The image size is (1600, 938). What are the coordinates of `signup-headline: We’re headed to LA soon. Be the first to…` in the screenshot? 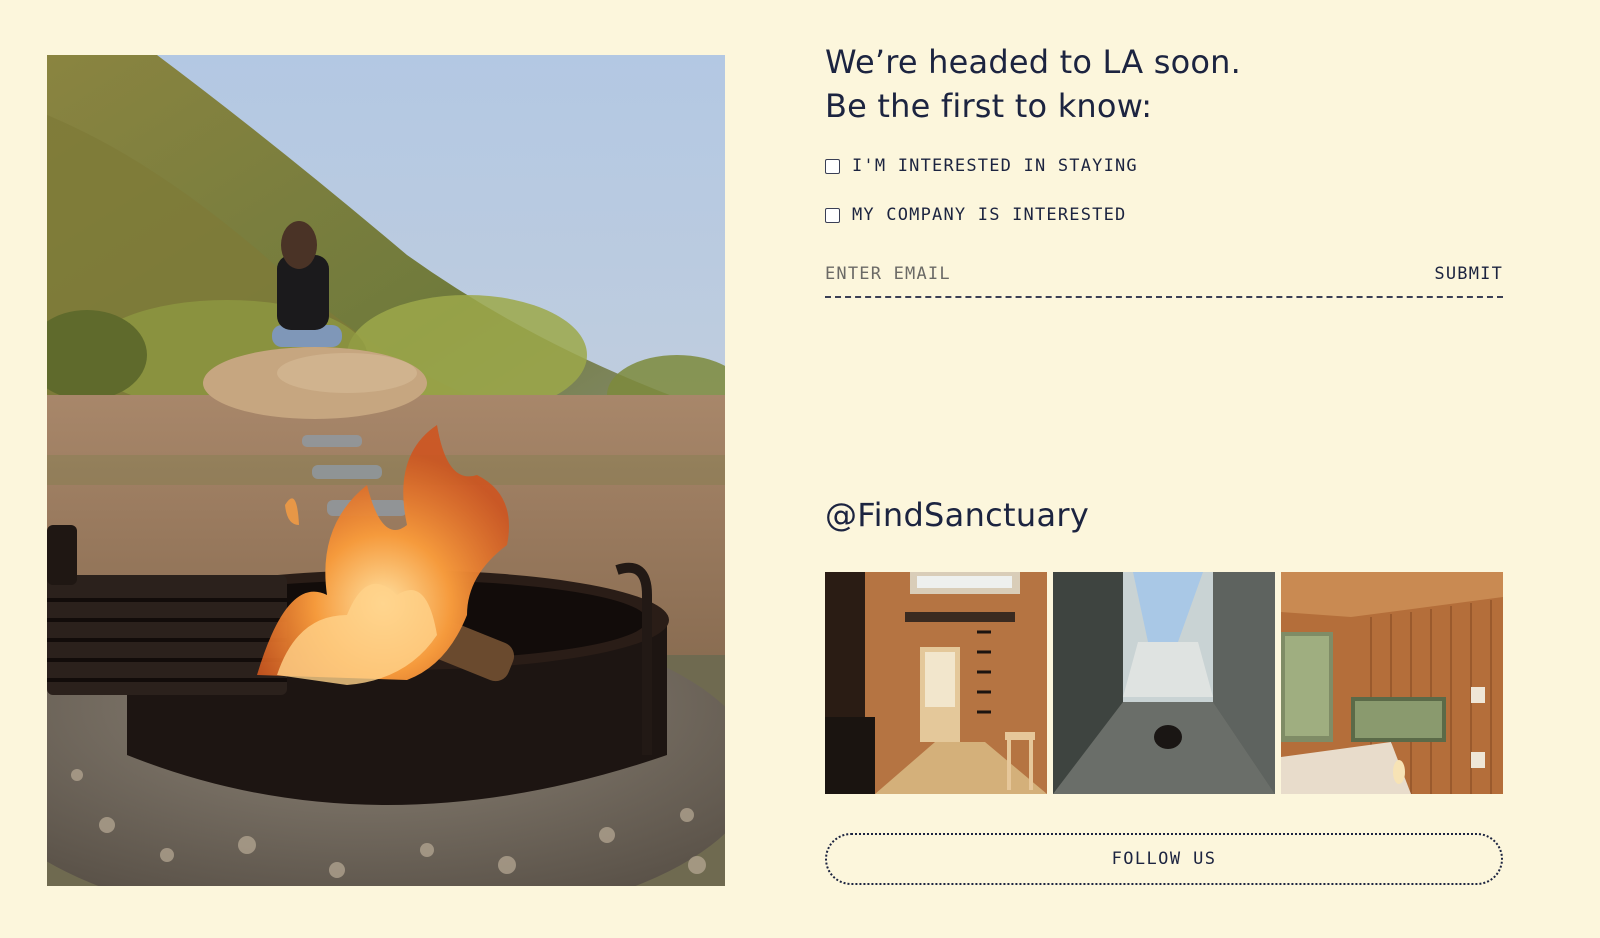 It's located at (1164, 84).